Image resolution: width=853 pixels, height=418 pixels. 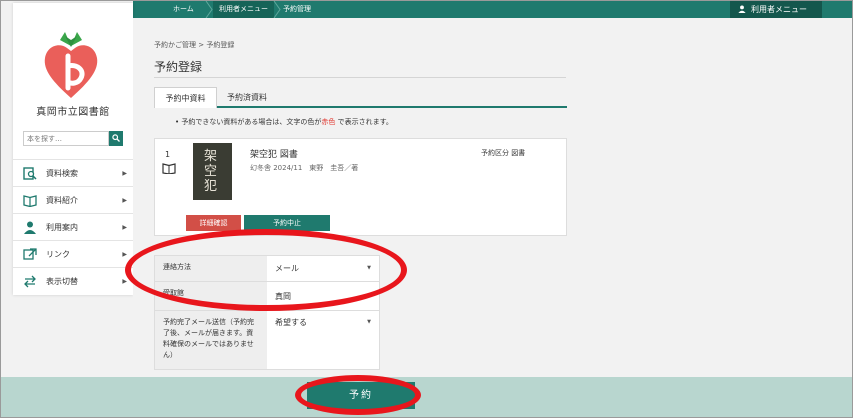 What do you see at coordinates (194, 45) in the screenshot?
I see `page-breadcrumb: 予約かご管理 > 予約登録` at bounding box center [194, 45].